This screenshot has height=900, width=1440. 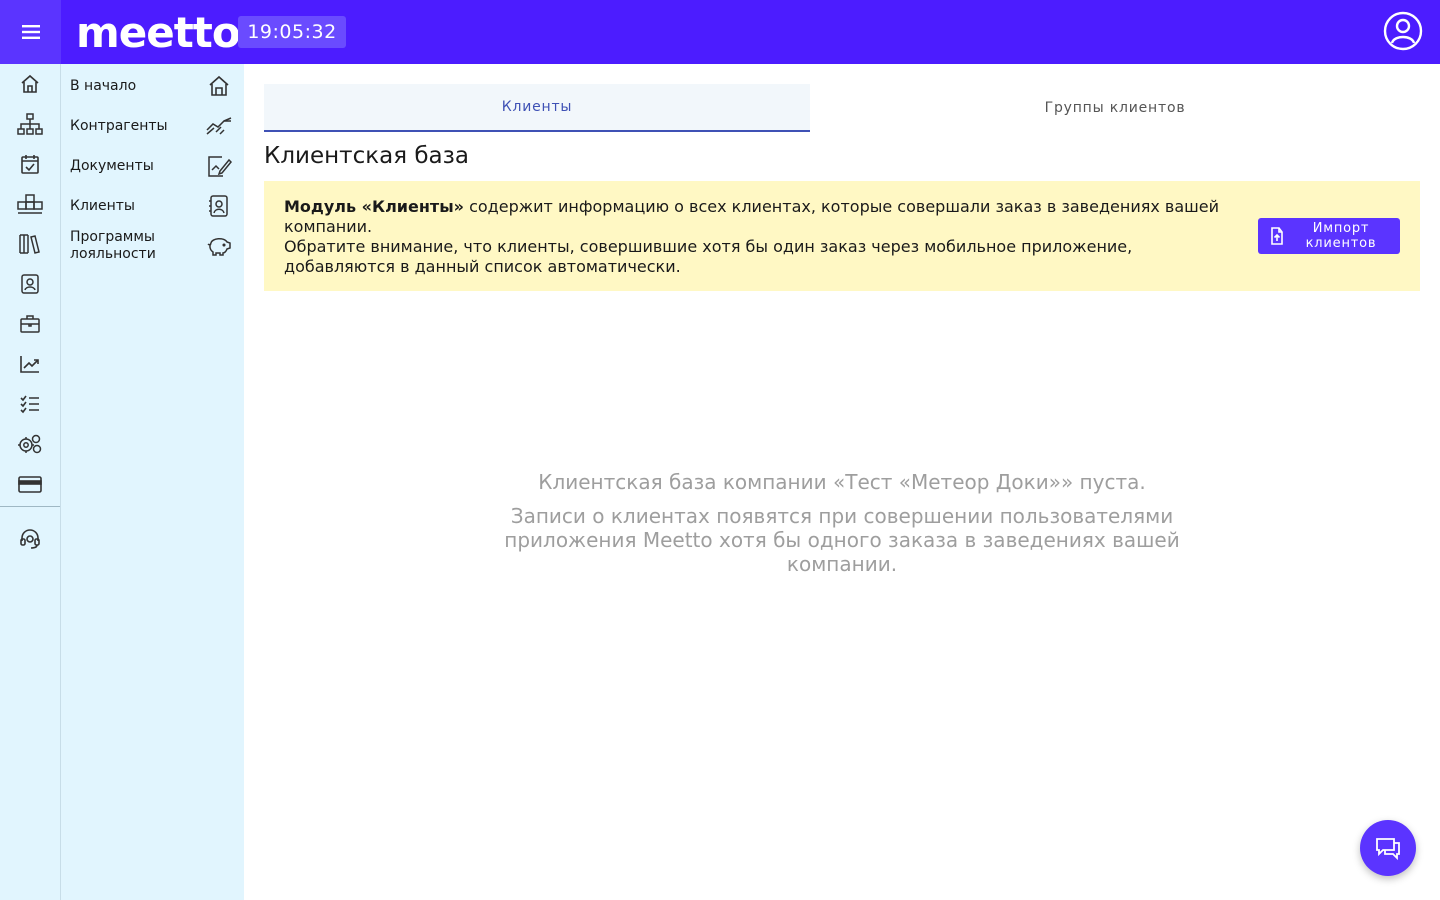 What do you see at coordinates (103, 85) in the screenshot?
I see `submenu-item-label: В начало` at bounding box center [103, 85].